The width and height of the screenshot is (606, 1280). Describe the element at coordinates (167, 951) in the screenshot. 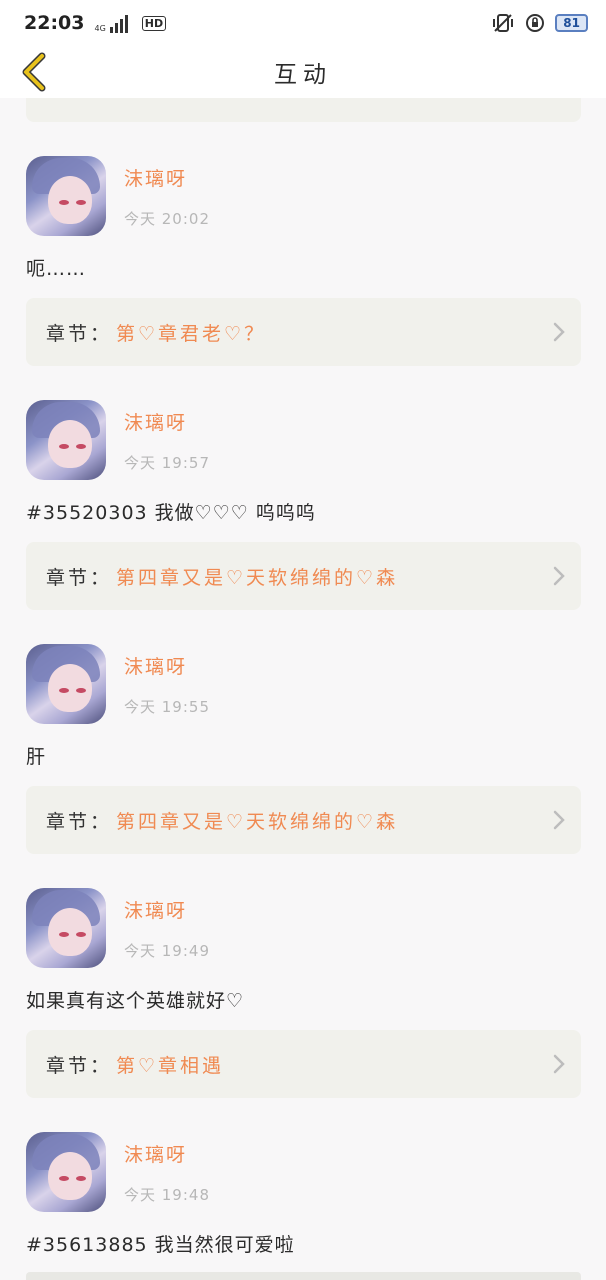

I see `timestamp: 今天 19:49` at that location.